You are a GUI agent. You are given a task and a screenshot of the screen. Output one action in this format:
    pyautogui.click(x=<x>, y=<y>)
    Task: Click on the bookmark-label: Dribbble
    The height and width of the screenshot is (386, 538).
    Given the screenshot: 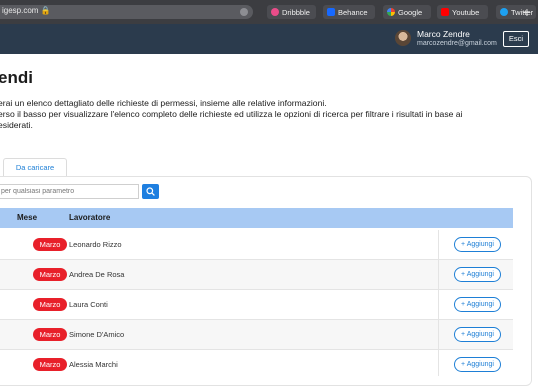 What is the action you would take?
    pyautogui.click(x=296, y=12)
    